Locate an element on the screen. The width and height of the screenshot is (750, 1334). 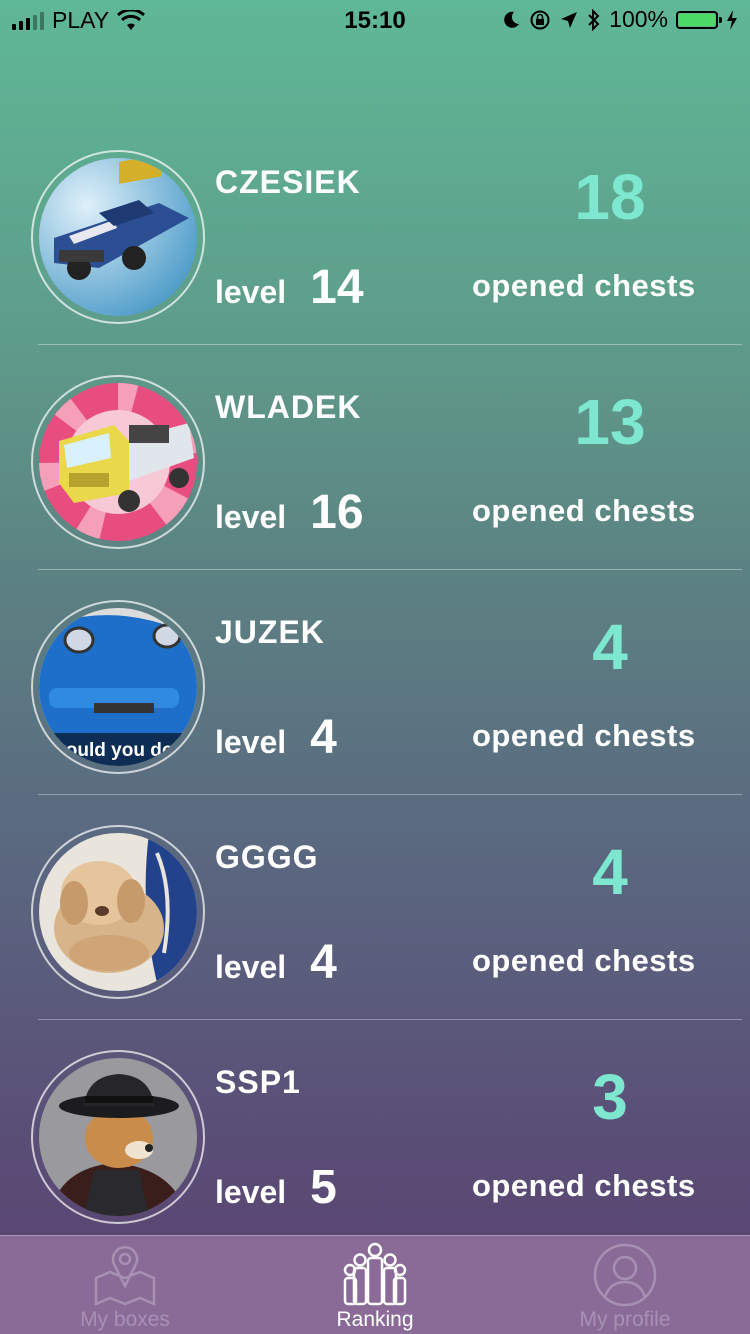
puppy-avatar is located at coordinates (118, 912).